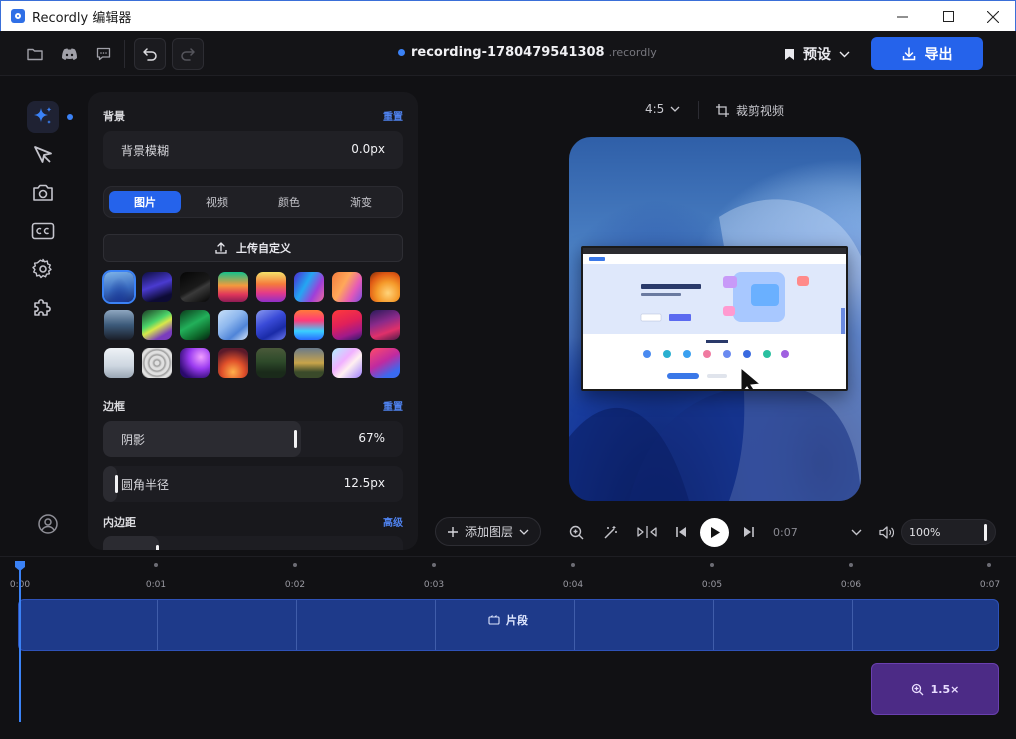  Describe the element at coordinates (902, 16) in the screenshot. I see `minimize-button` at that location.